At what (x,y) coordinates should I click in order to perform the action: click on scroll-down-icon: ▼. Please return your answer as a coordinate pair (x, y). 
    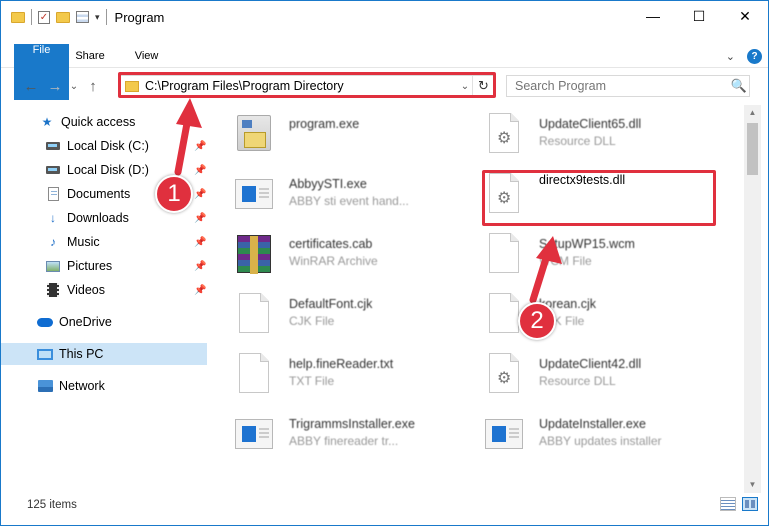
    Looking at the image, I should click on (752, 485).